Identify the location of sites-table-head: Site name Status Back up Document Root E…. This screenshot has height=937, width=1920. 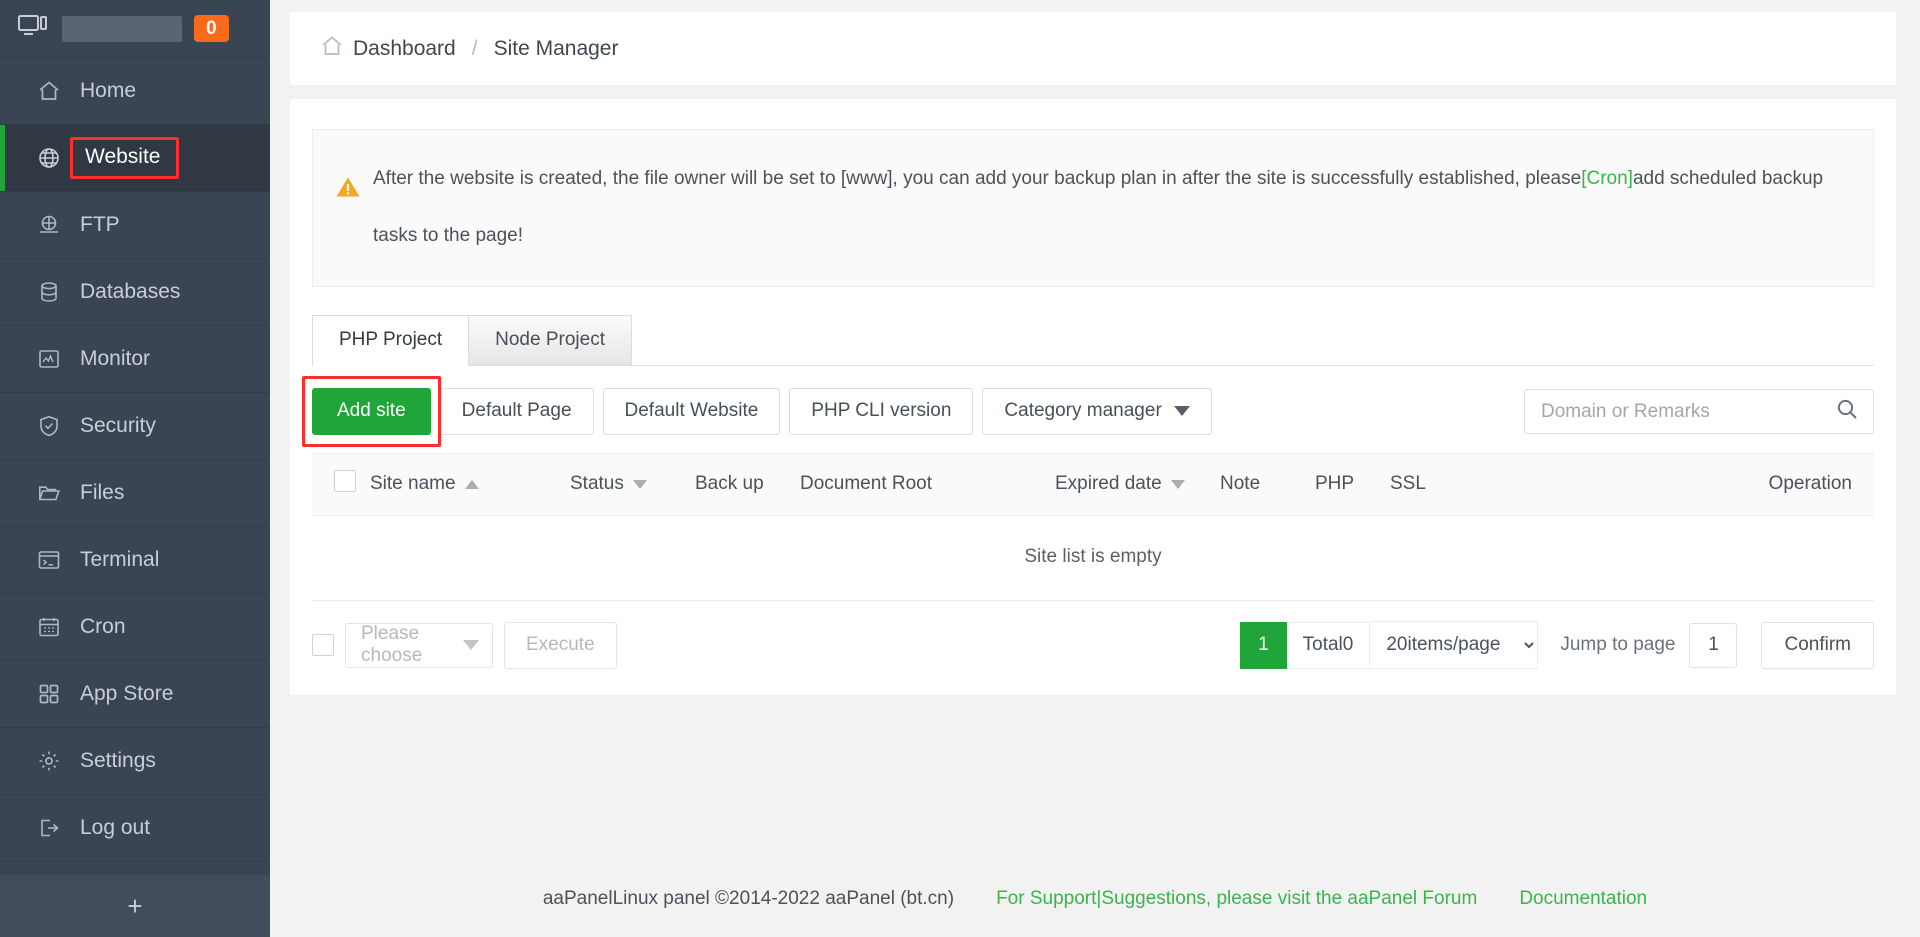
(1093, 484).